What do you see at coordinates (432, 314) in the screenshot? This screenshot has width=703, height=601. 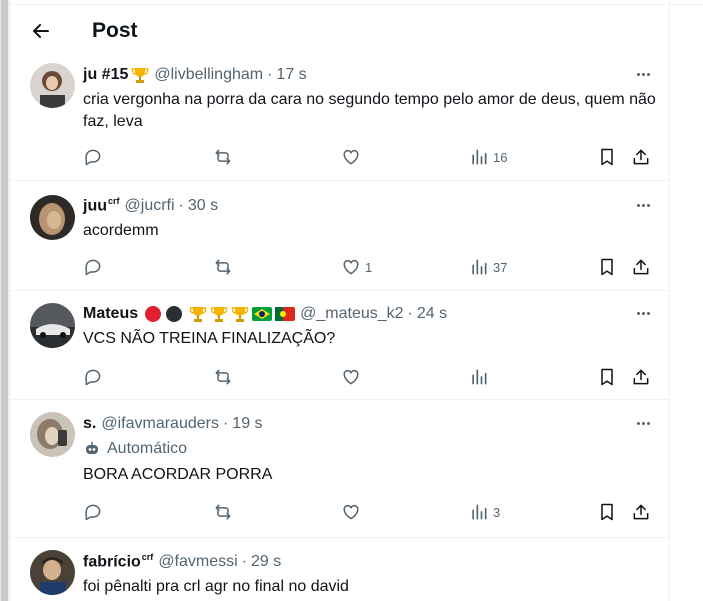 I see `post-time: 24 s` at bounding box center [432, 314].